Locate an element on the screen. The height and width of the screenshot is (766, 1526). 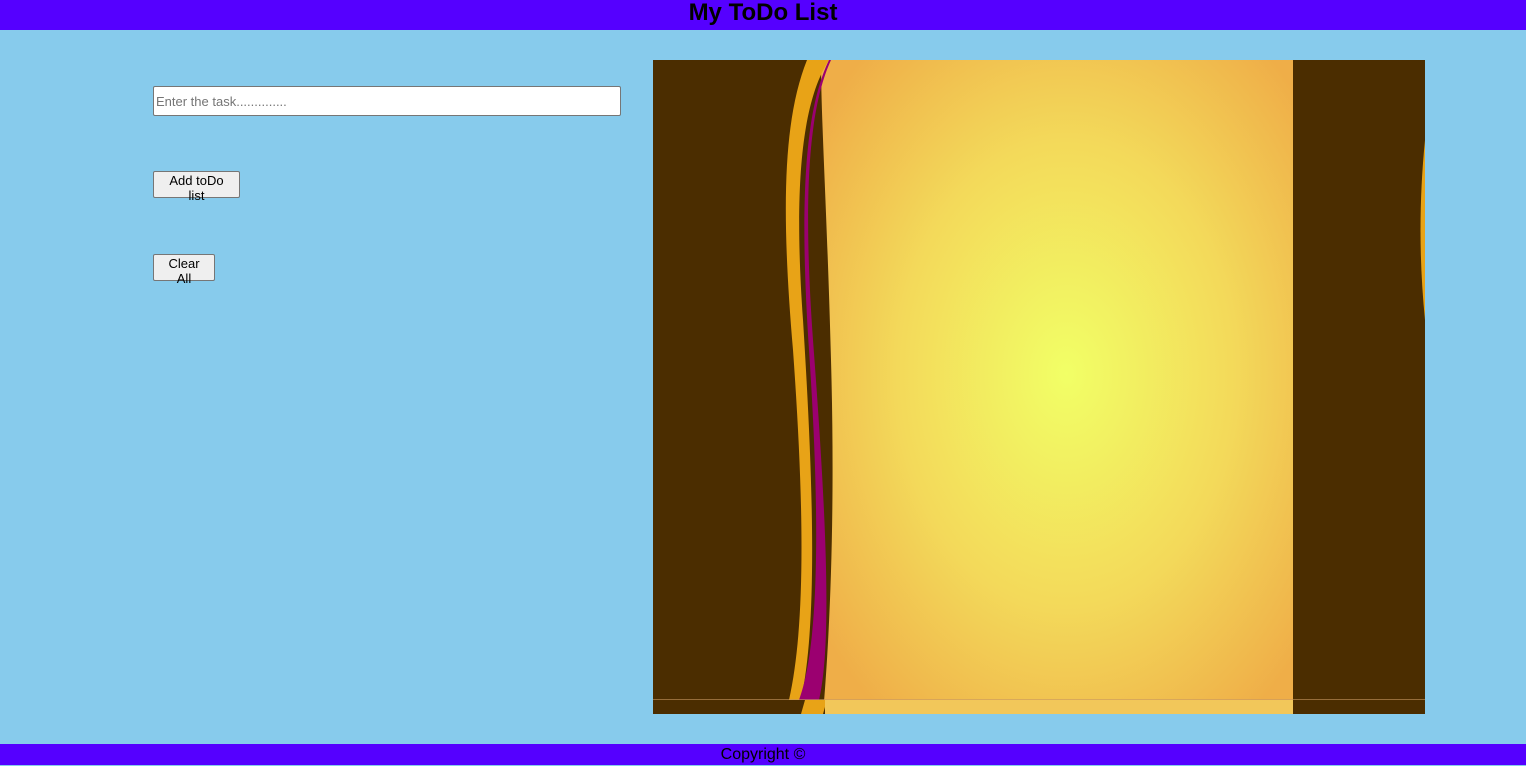
add-todo-button: Add toDo list is located at coordinates (196, 187).